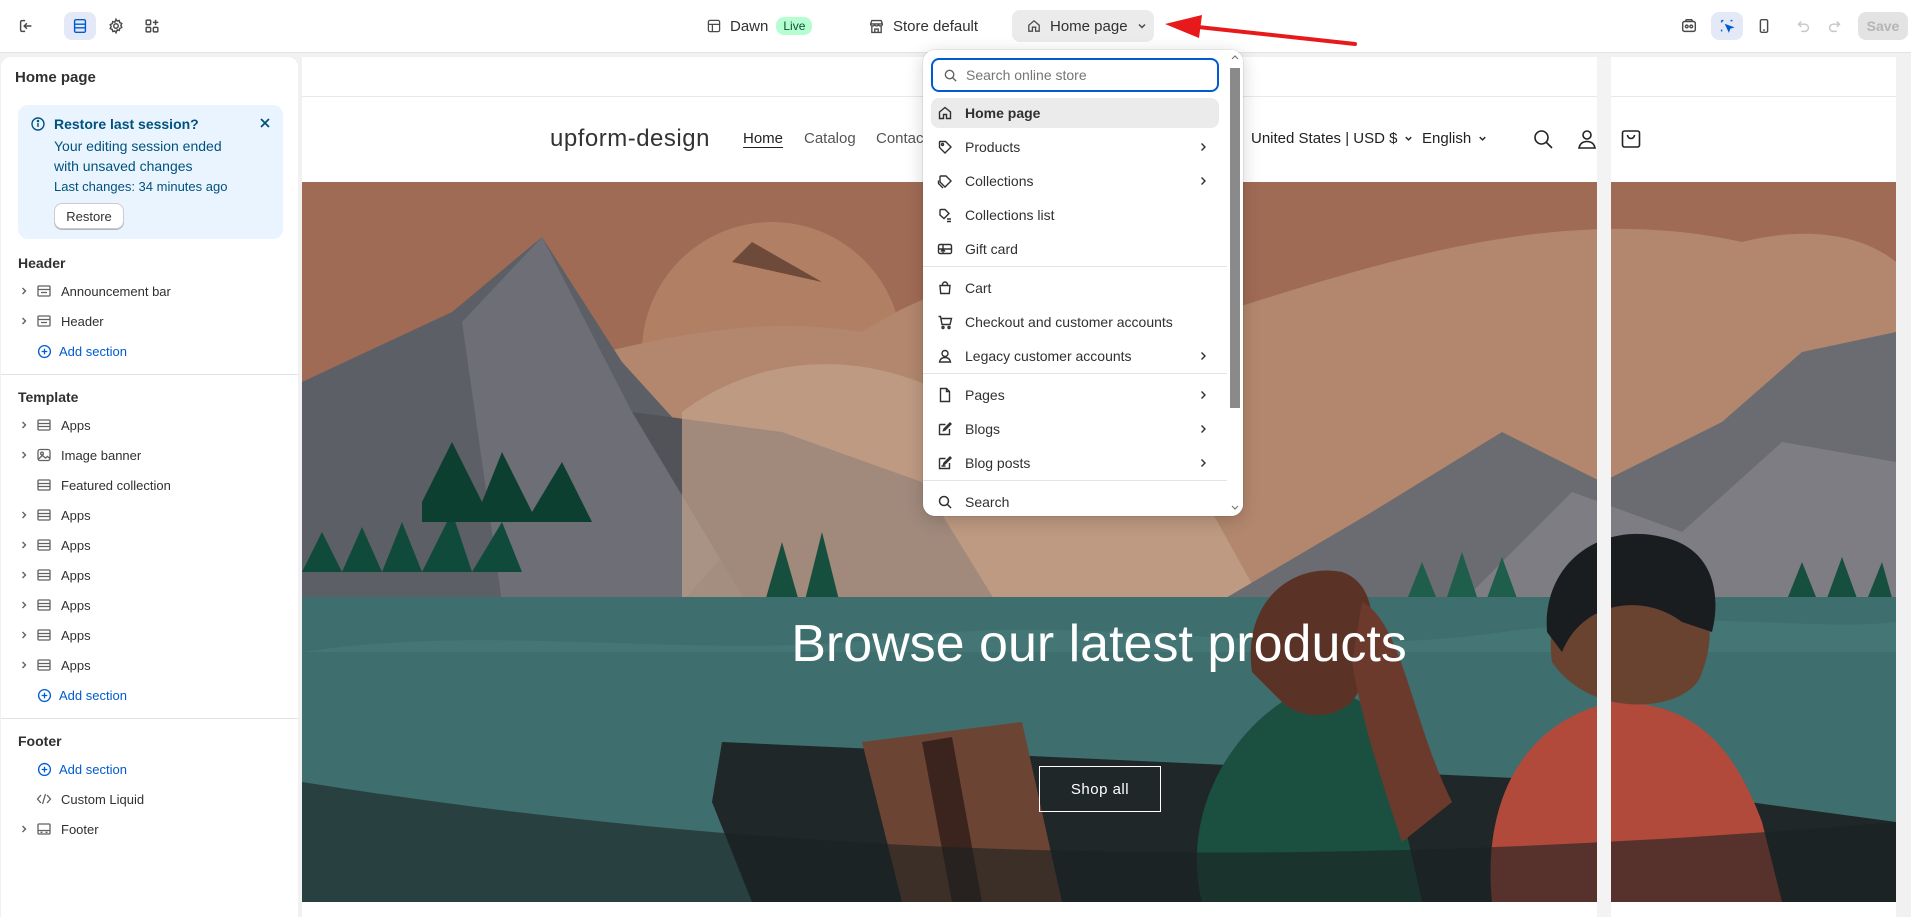 The image size is (1911, 917). Describe the element at coordinates (945, 249) in the screenshot. I see `gift-card-icon` at that location.